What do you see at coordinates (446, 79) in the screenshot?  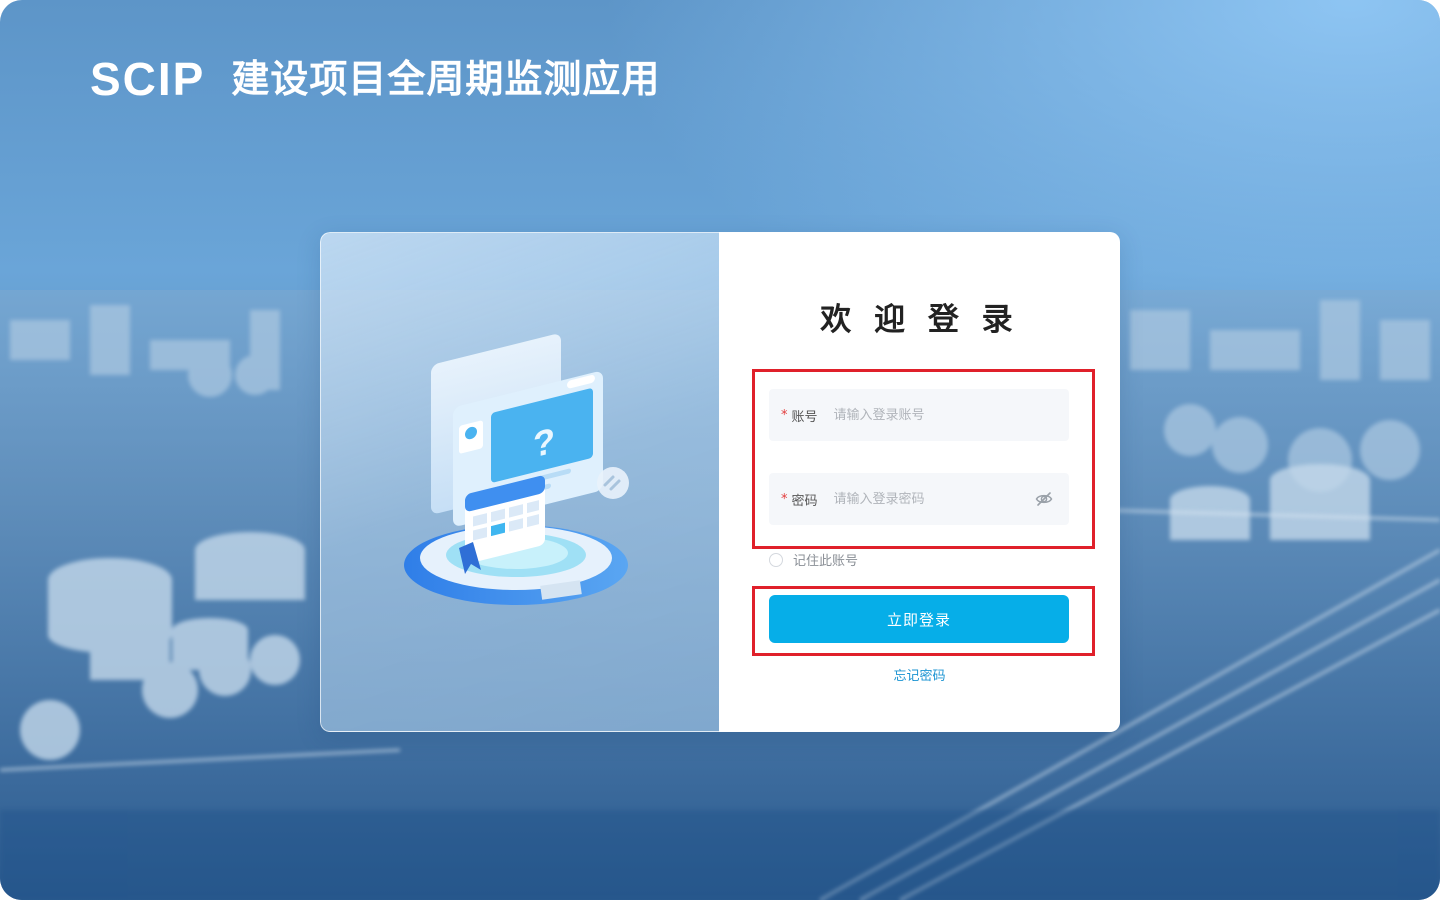 I see `app-title: 建设项目全周期监测应用` at bounding box center [446, 79].